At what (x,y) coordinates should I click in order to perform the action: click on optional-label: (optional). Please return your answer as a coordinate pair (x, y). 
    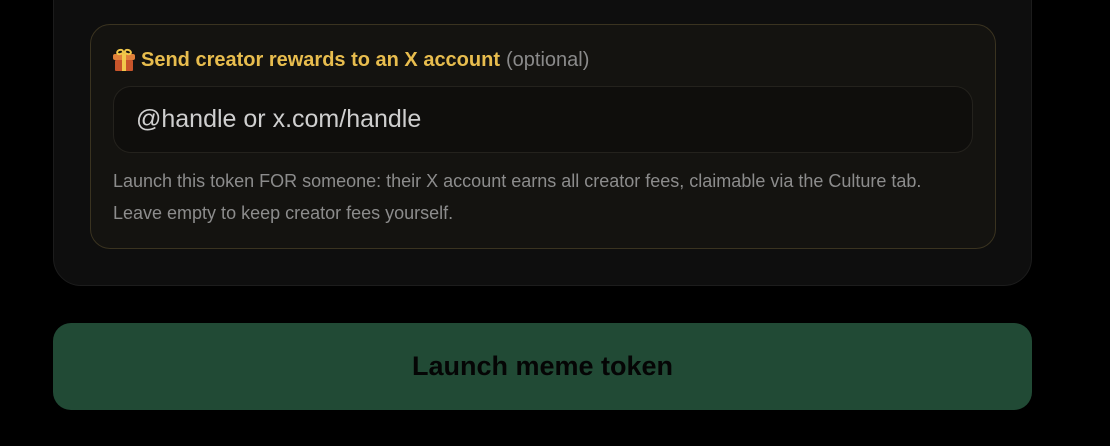
    Looking at the image, I should click on (548, 59).